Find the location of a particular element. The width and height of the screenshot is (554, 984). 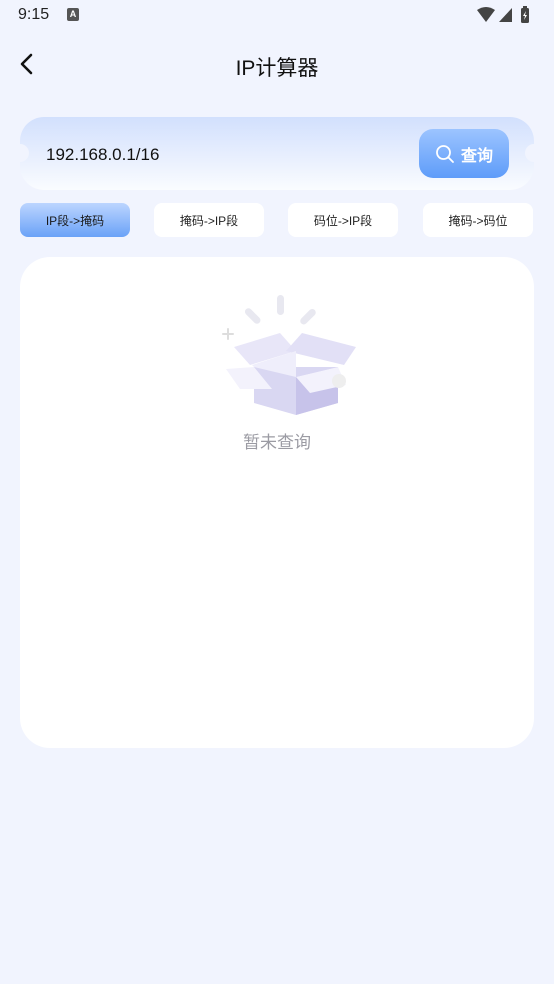

empty-state-text: 暂未查询 is located at coordinates (277, 442).